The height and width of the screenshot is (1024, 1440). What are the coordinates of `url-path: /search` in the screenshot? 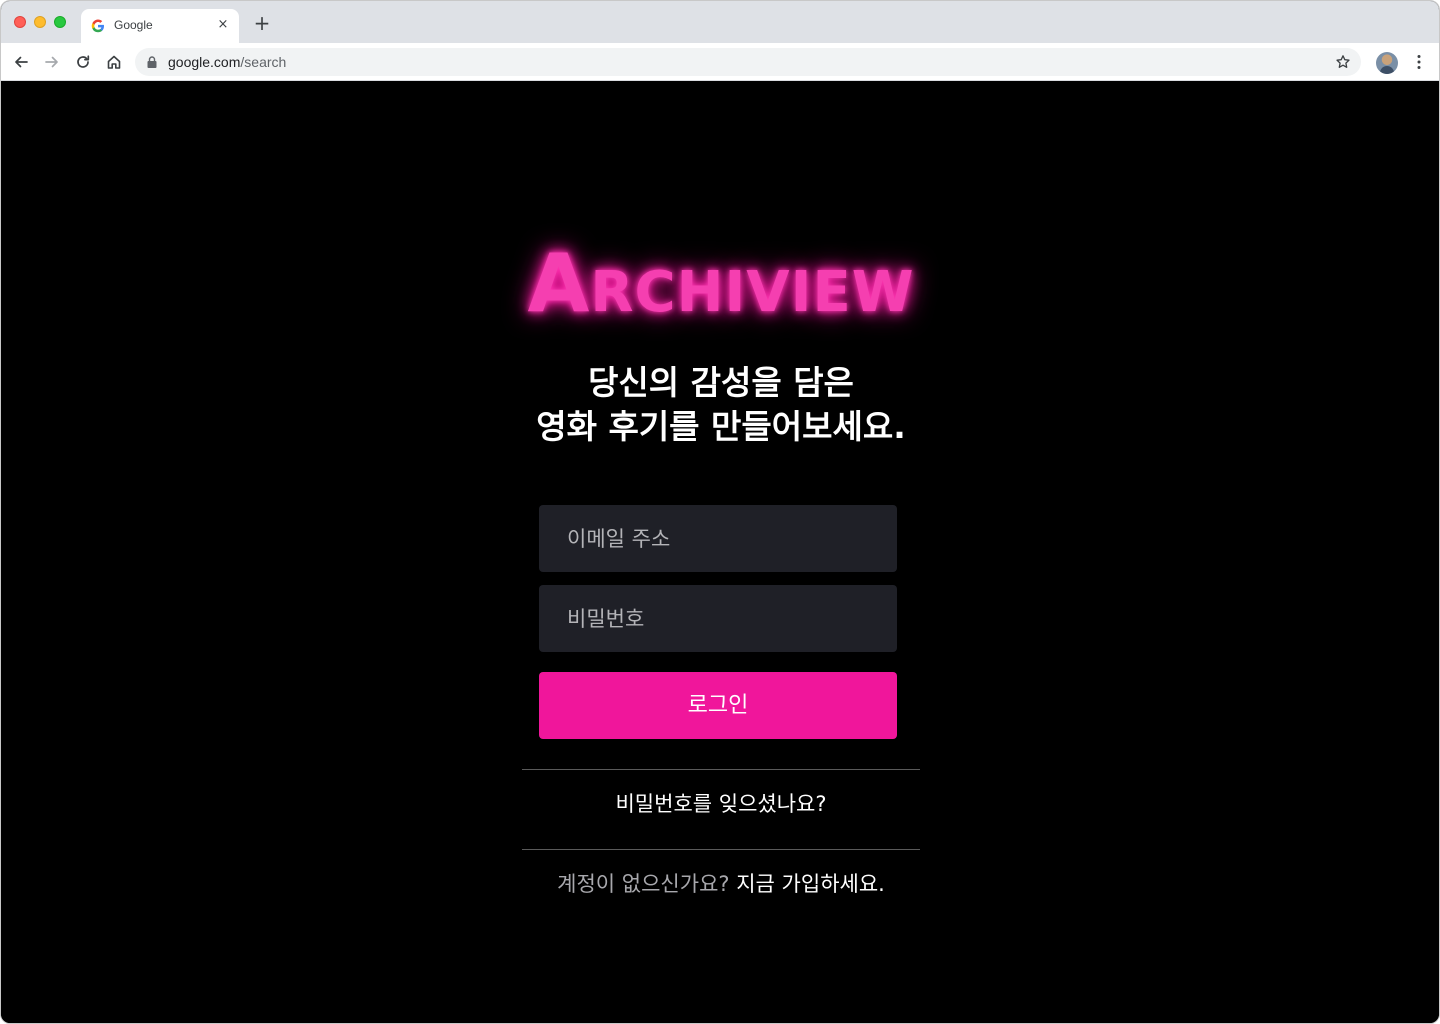 It's located at (263, 62).